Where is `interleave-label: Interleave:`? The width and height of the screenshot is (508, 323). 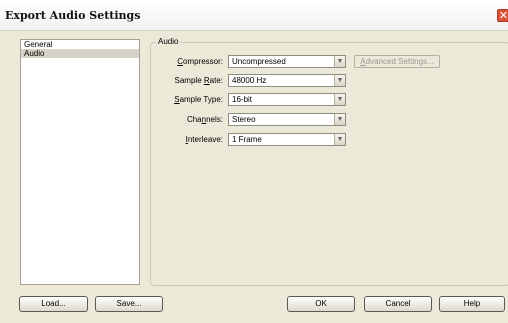
interleave-label: Interleave: is located at coordinates (204, 139).